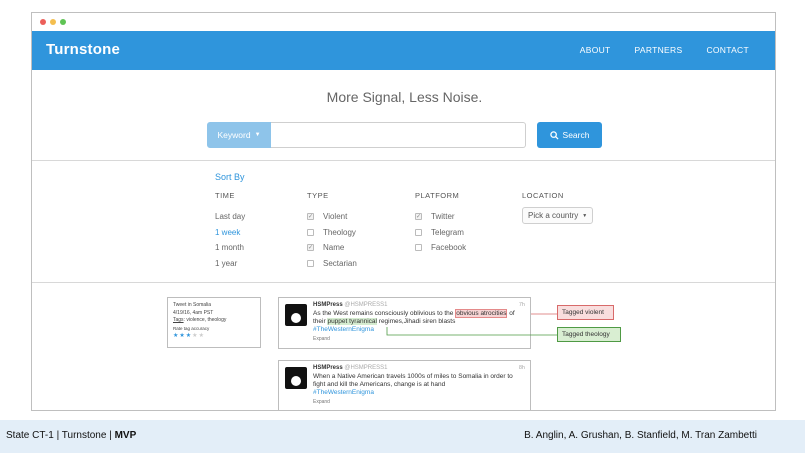 This screenshot has height=453, width=805. What do you see at coordinates (193, 312) in the screenshot?
I see `info-card-date: 4/19/16, 4am PST` at bounding box center [193, 312].